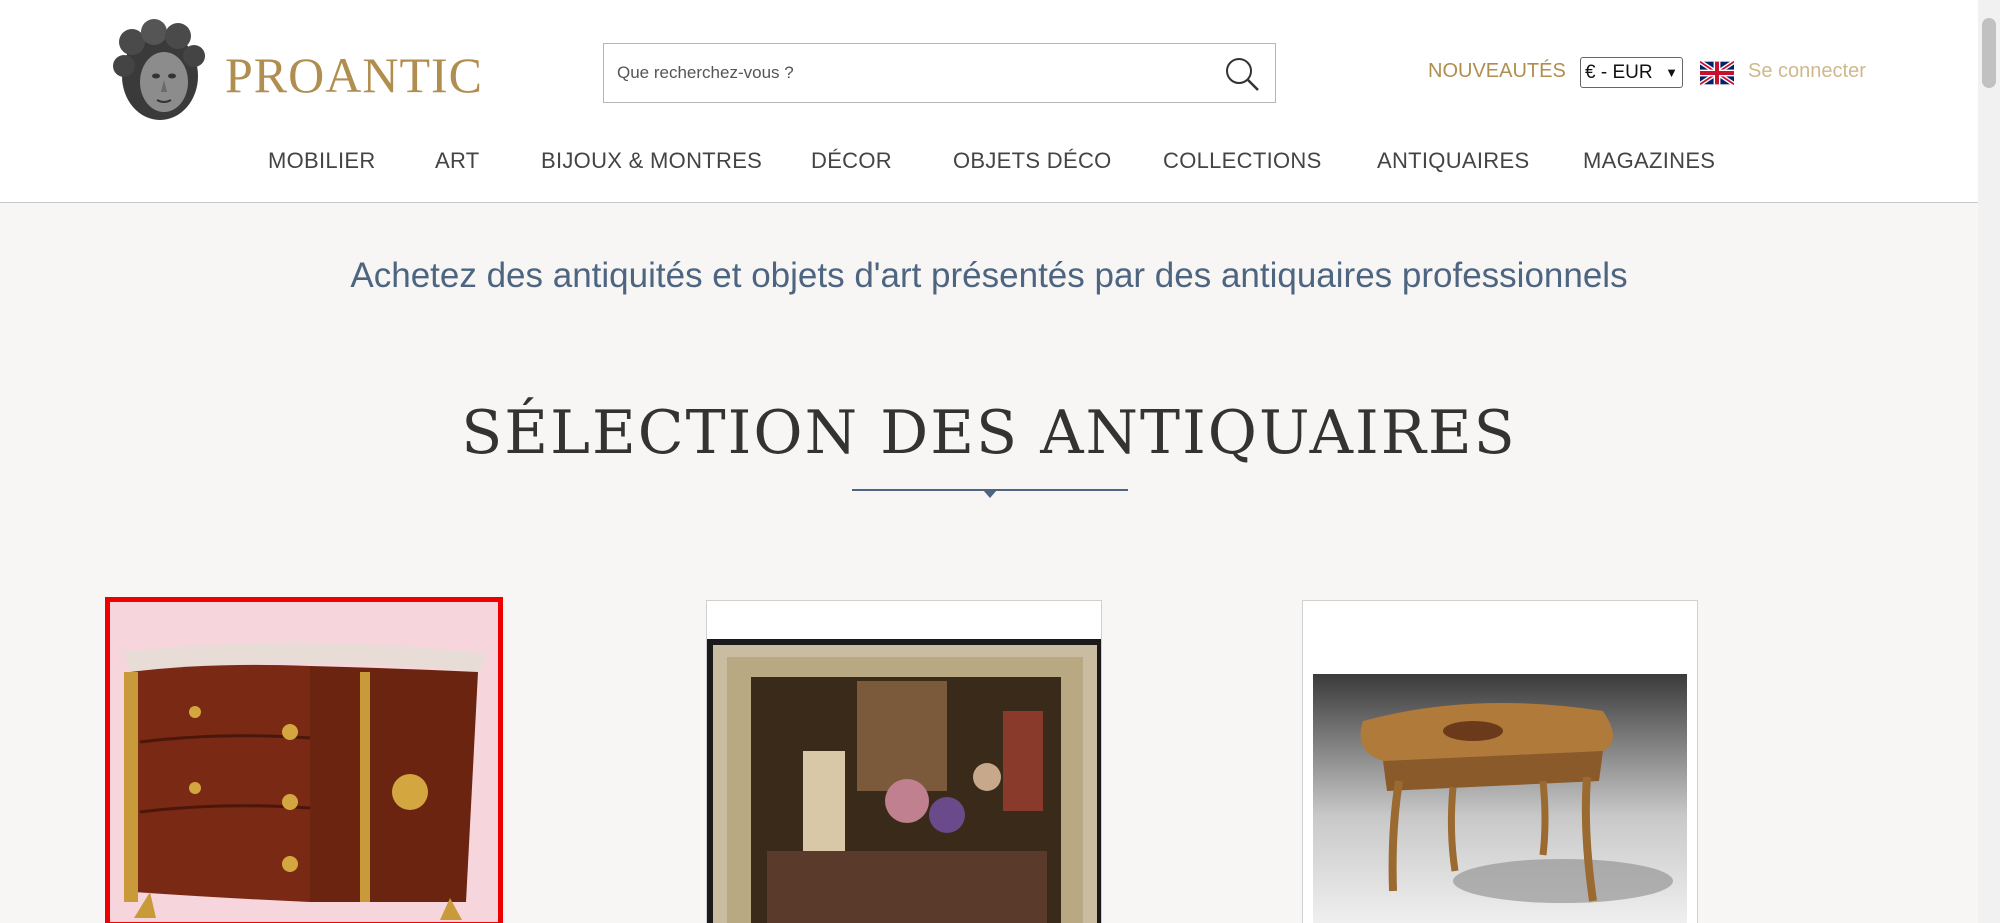 Image resolution: width=2000 pixels, height=923 pixels. Describe the element at coordinates (1671, 72) in the screenshot. I see `chevron-down-icon: ▼` at that location.